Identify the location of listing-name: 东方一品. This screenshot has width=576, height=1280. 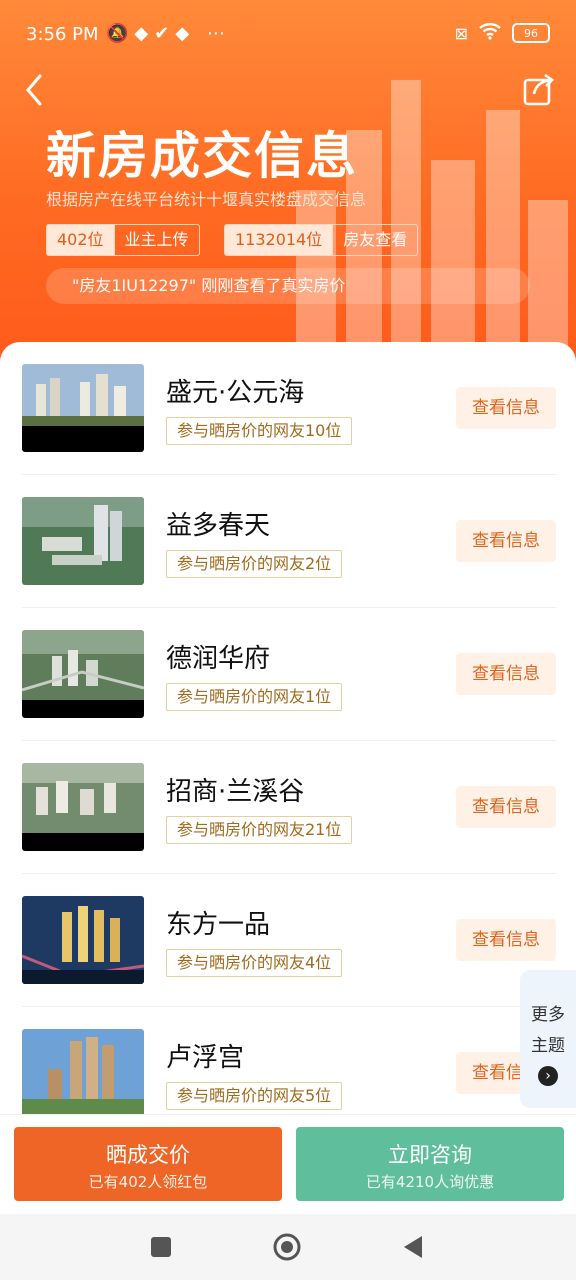
(218, 925).